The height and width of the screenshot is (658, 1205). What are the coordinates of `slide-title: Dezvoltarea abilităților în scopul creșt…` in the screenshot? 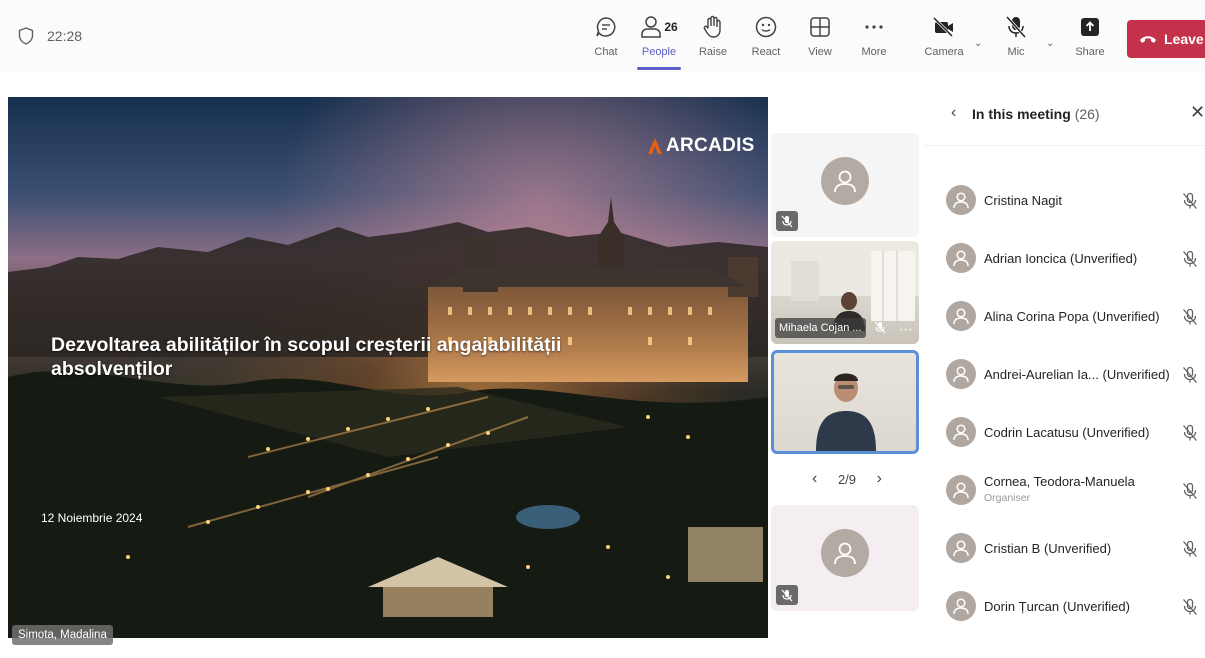 It's located at (306, 357).